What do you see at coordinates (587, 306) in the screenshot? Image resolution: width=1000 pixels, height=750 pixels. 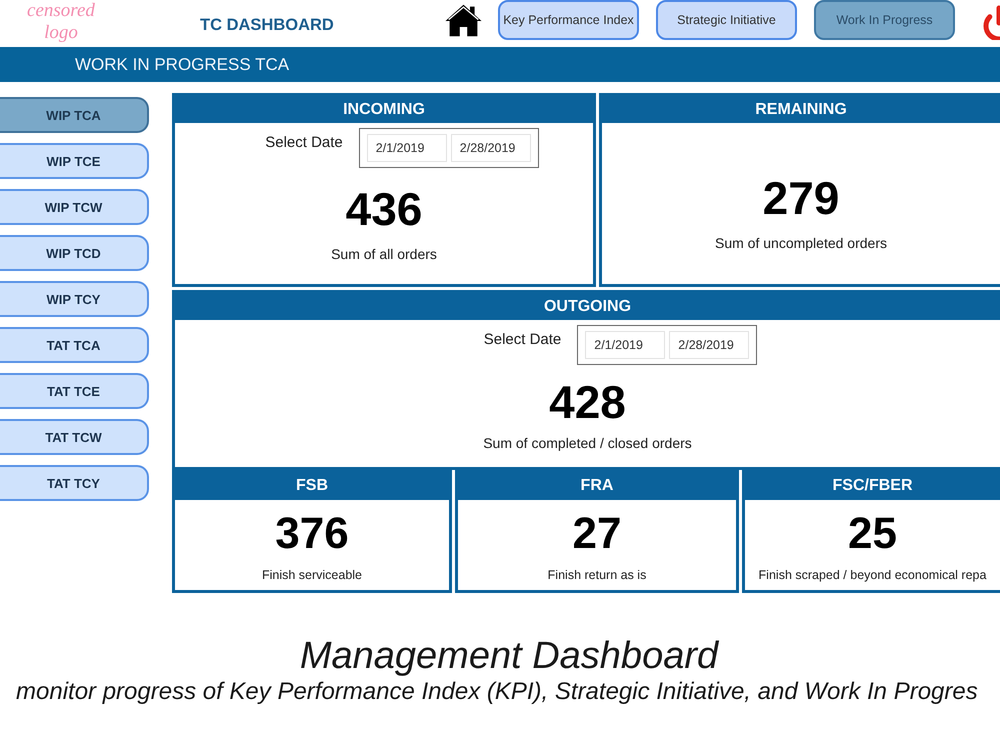 I see `card-header: OUTGOING` at bounding box center [587, 306].